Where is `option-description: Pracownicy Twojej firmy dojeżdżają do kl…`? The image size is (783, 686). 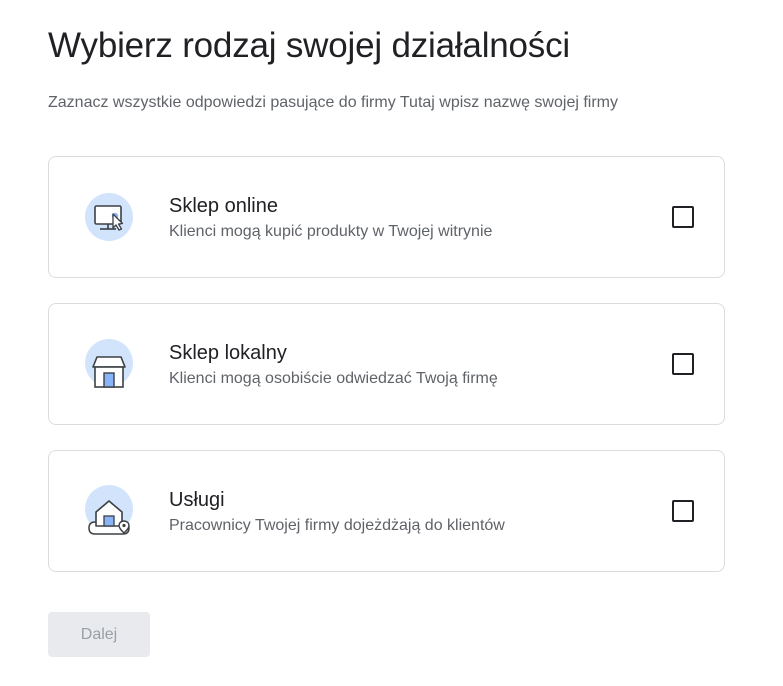 option-description: Pracownicy Twojej firmy dojeżdżają do kl… is located at coordinates (337, 525).